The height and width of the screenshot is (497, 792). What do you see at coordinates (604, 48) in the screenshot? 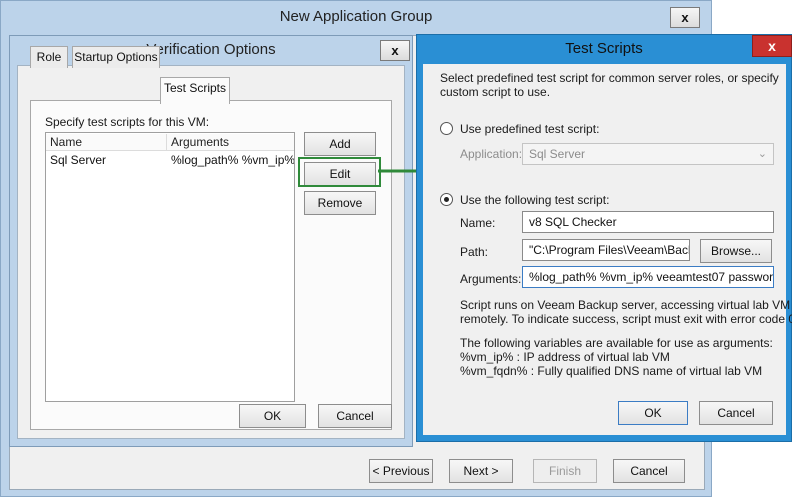
I see `test-scripts-title: Test Scripts` at bounding box center [604, 48].